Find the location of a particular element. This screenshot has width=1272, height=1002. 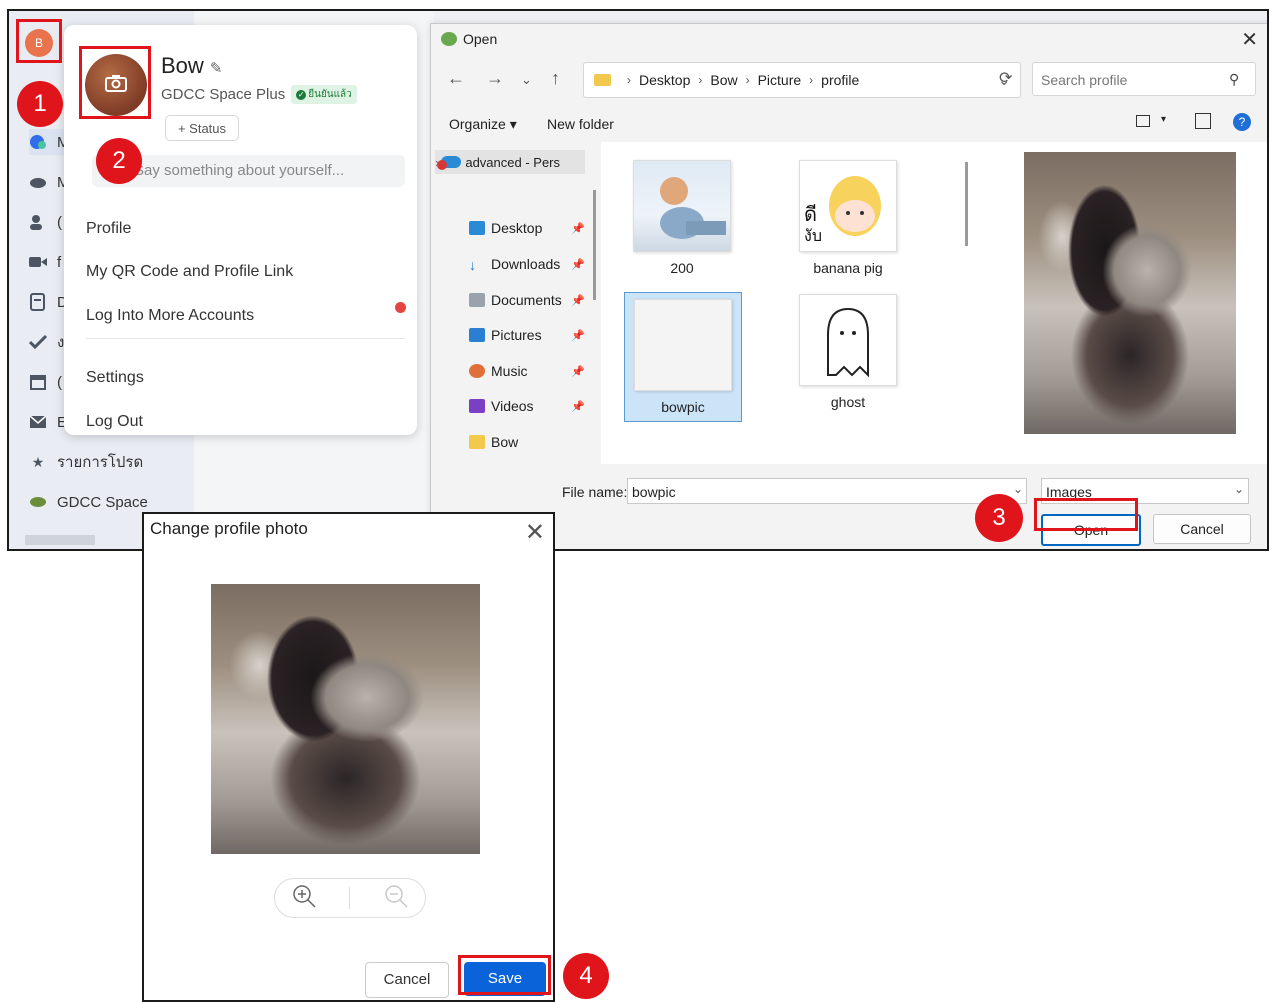

nav-label: Downloads is located at coordinates (526, 264).